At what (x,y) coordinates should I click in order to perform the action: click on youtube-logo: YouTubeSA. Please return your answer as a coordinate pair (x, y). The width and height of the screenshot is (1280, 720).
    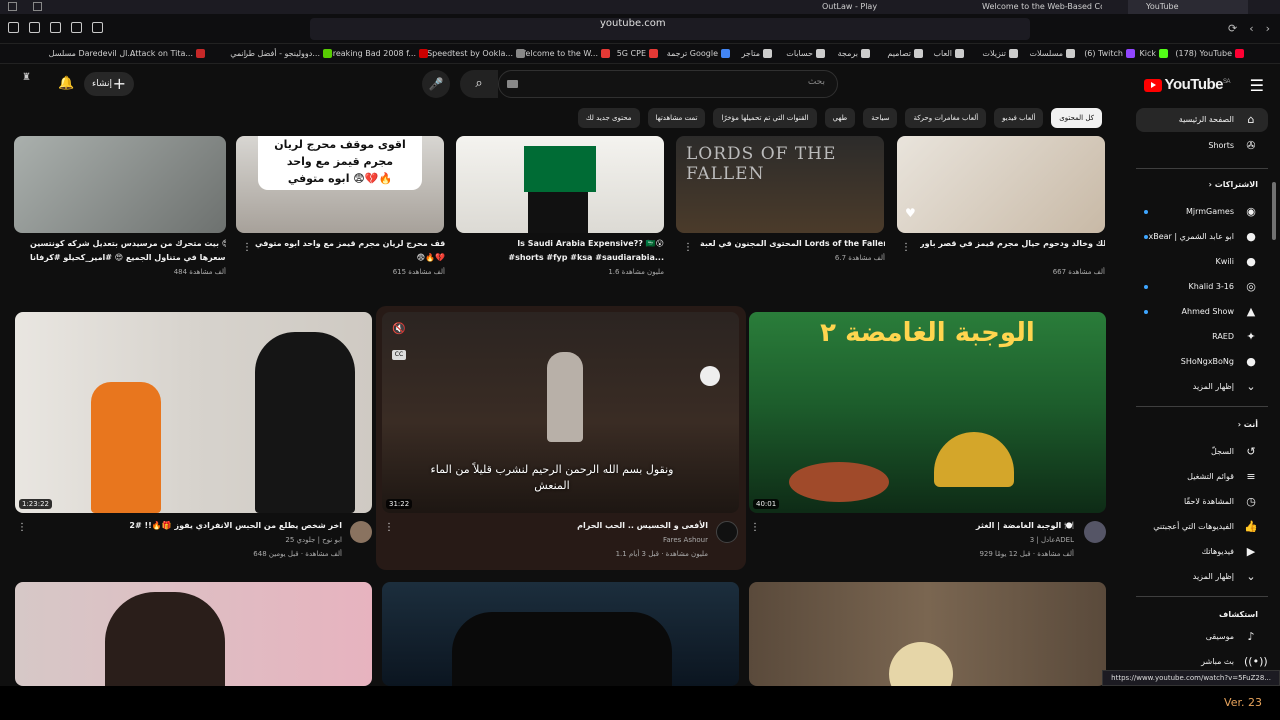
    Looking at the image, I should click on (1187, 84).